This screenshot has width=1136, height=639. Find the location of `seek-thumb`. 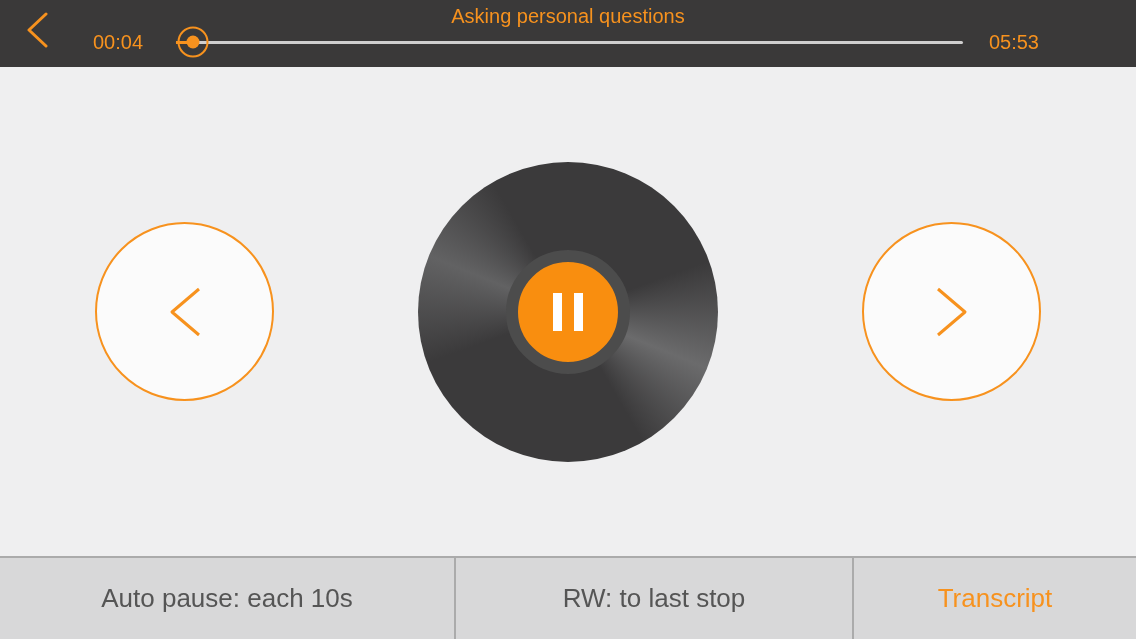

seek-thumb is located at coordinates (193, 41).